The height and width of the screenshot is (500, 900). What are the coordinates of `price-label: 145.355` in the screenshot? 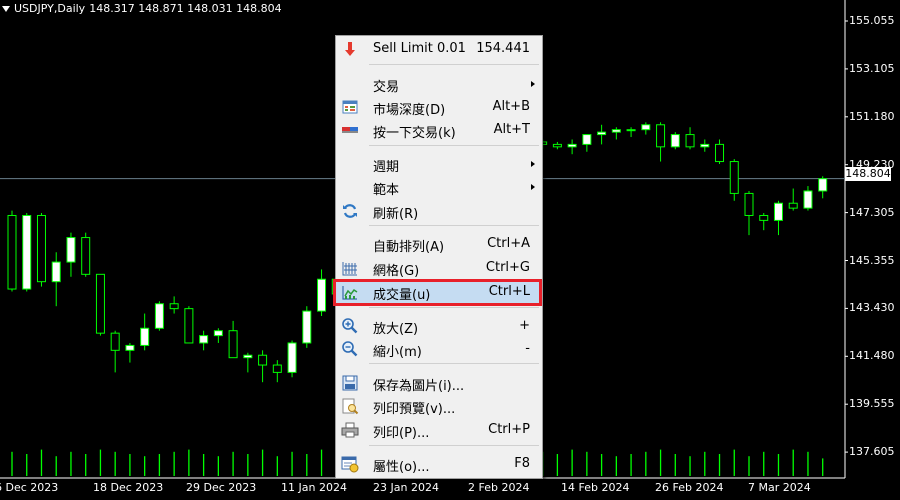 It's located at (872, 260).